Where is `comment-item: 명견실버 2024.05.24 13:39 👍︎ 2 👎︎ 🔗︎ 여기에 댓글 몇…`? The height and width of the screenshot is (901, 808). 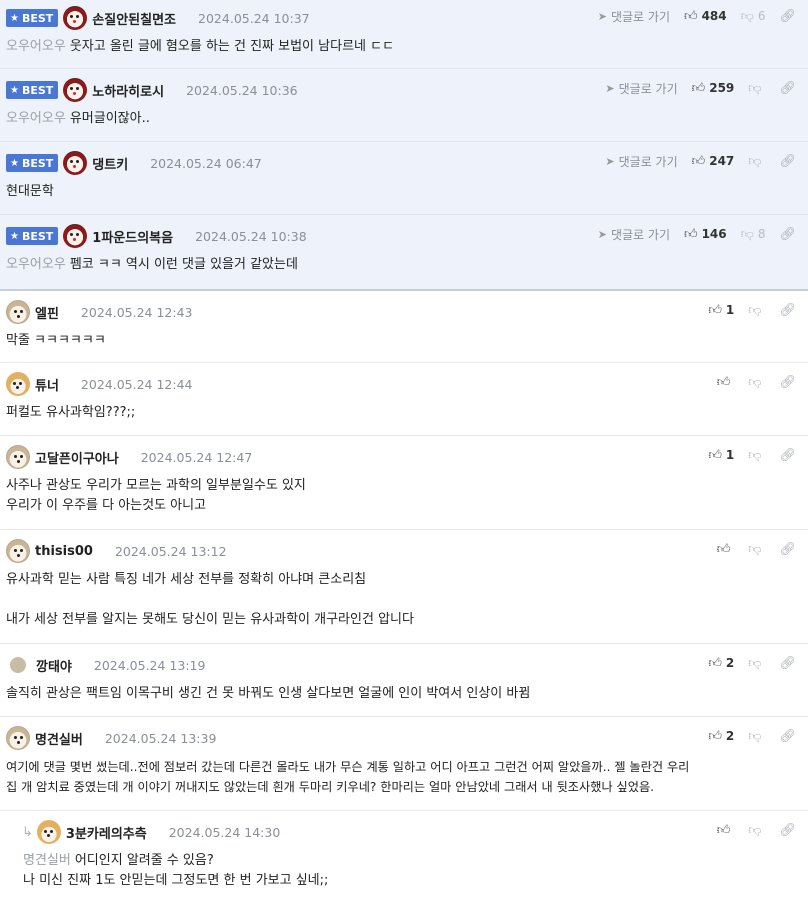 comment-item: 명견실버 2024.05.24 13:39 👍︎ 2 👎︎ 🔗︎ 여기에 댓글 몇… is located at coordinates (404, 764).